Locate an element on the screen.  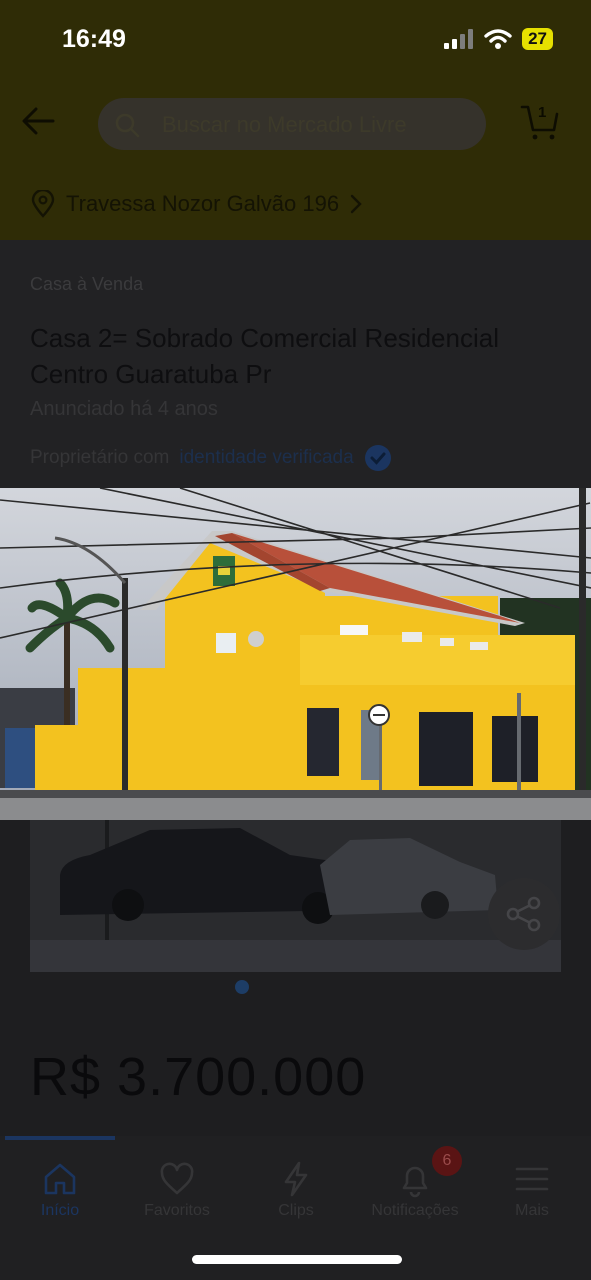
location-text: Travessa Nozor Galvão 196 is located at coordinates (203, 203).